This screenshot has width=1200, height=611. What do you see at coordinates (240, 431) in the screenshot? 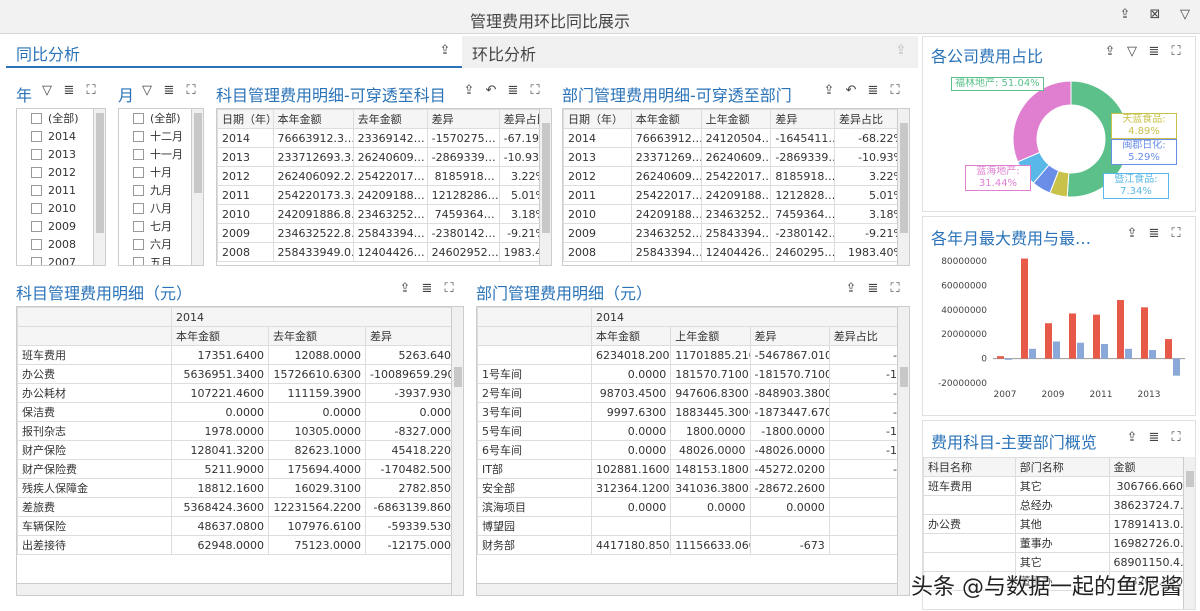
I see `table-row: 报刊杂志 1978.0000 10305.0000 -8327.0000` at bounding box center [240, 431].